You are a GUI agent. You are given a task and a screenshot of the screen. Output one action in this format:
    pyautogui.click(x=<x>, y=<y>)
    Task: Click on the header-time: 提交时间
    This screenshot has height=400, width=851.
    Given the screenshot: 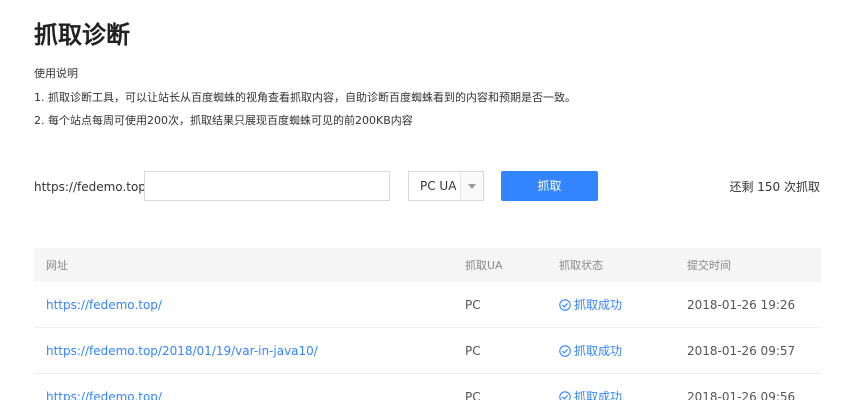 What is the action you would take?
    pyautogui.click(x=709, y=265)
    